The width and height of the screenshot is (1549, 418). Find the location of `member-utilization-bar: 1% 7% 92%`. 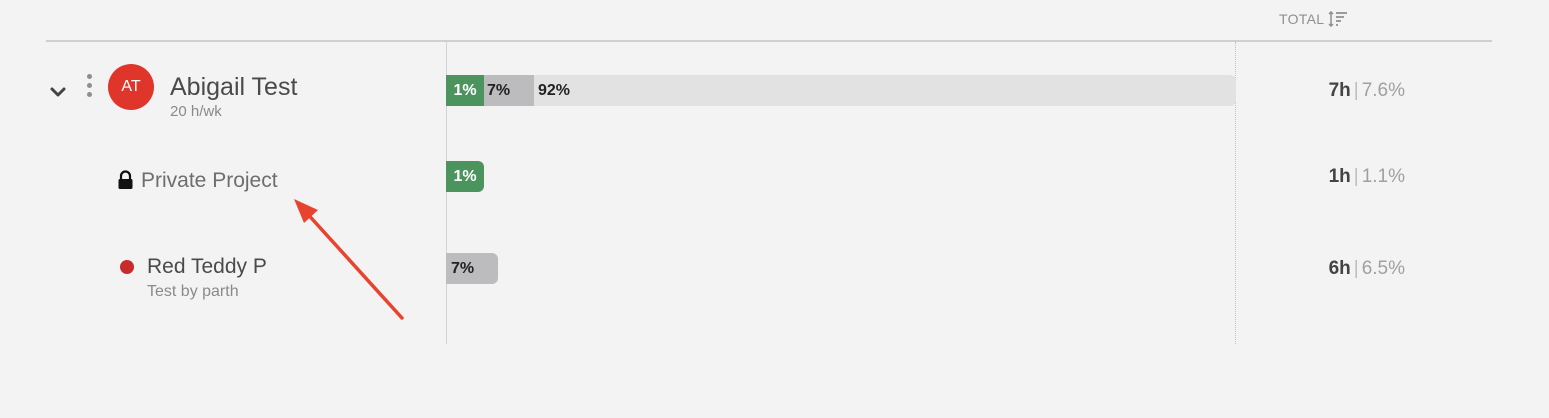

member-utilization-bar: 1% 7% 92% is located at coordinates (841, 90).